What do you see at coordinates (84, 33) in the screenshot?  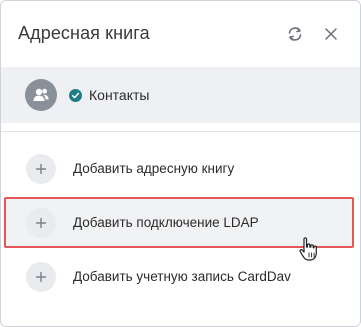 I see `panel-title: Адресная книга` at bounding box center [84, 33].